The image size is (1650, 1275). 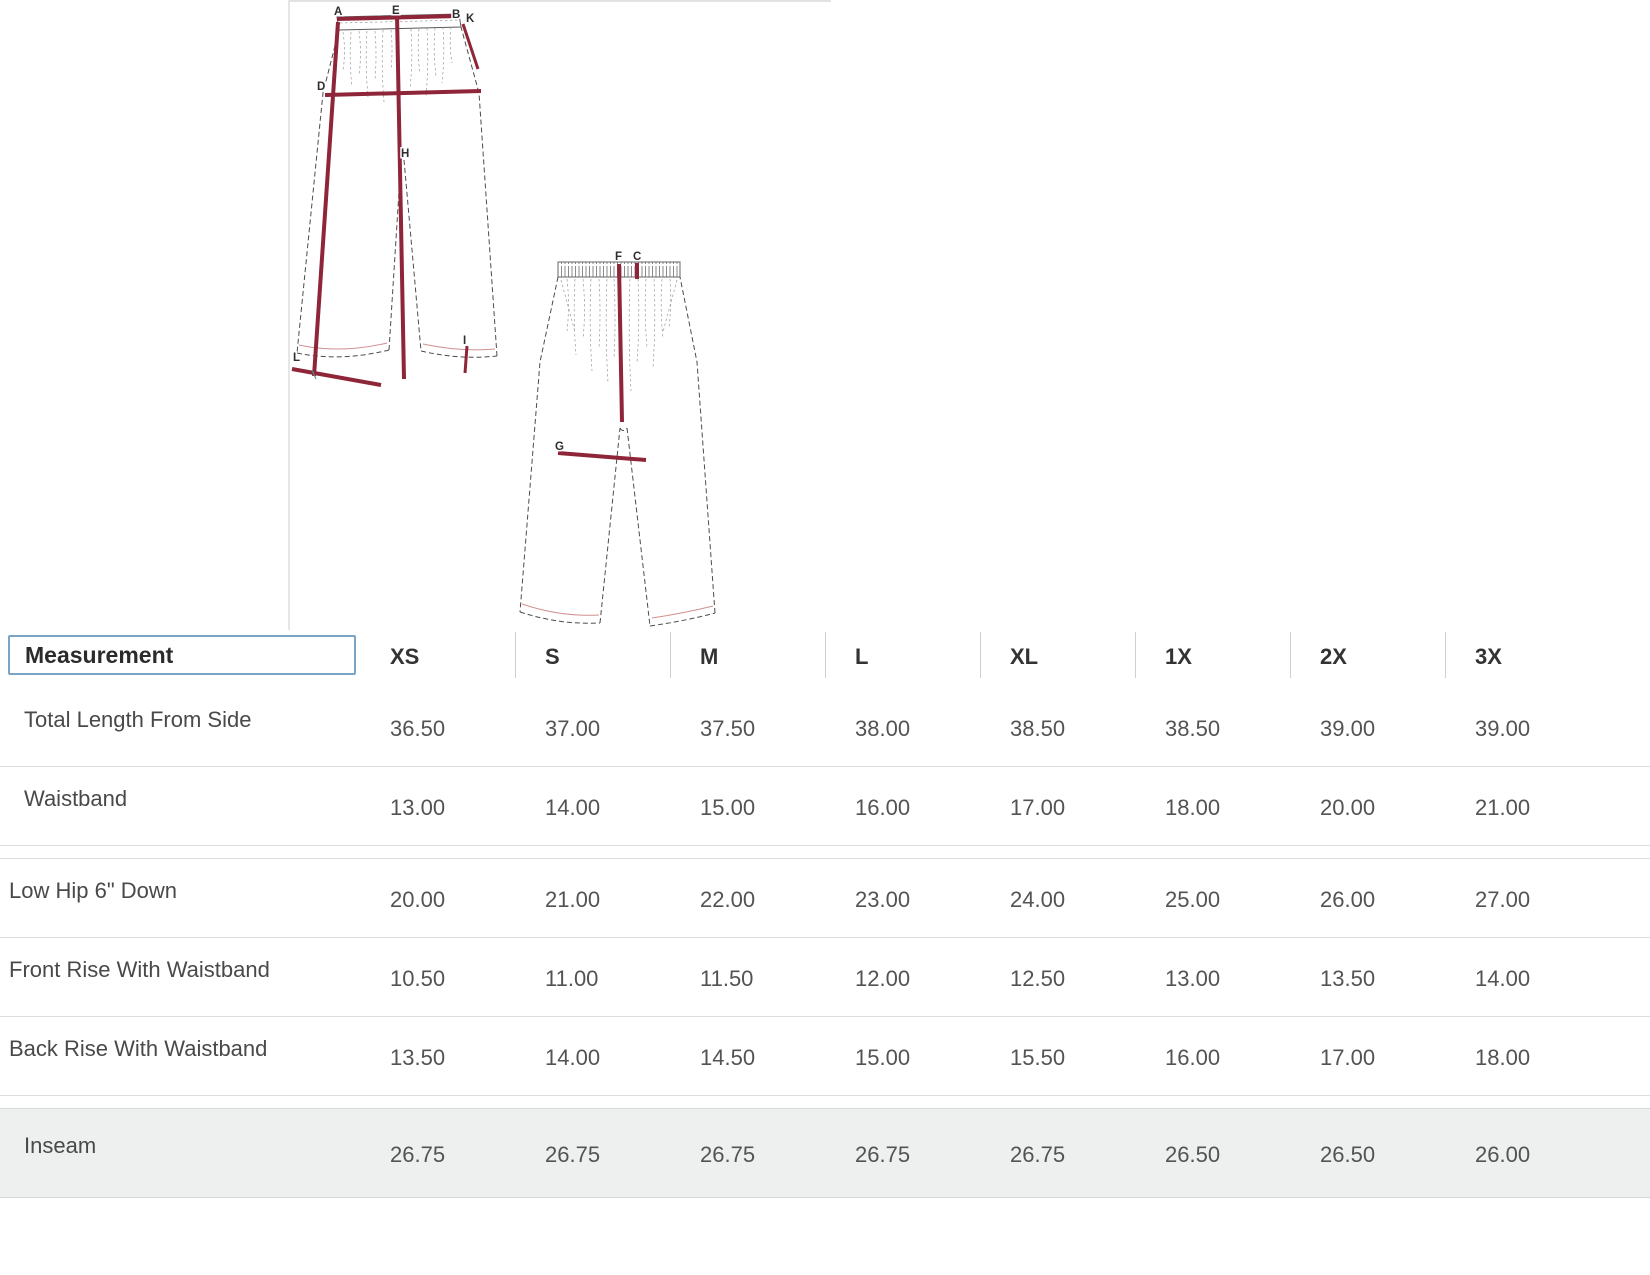 I want to click on row-label: Inseam, so click(x=60, y=1145).